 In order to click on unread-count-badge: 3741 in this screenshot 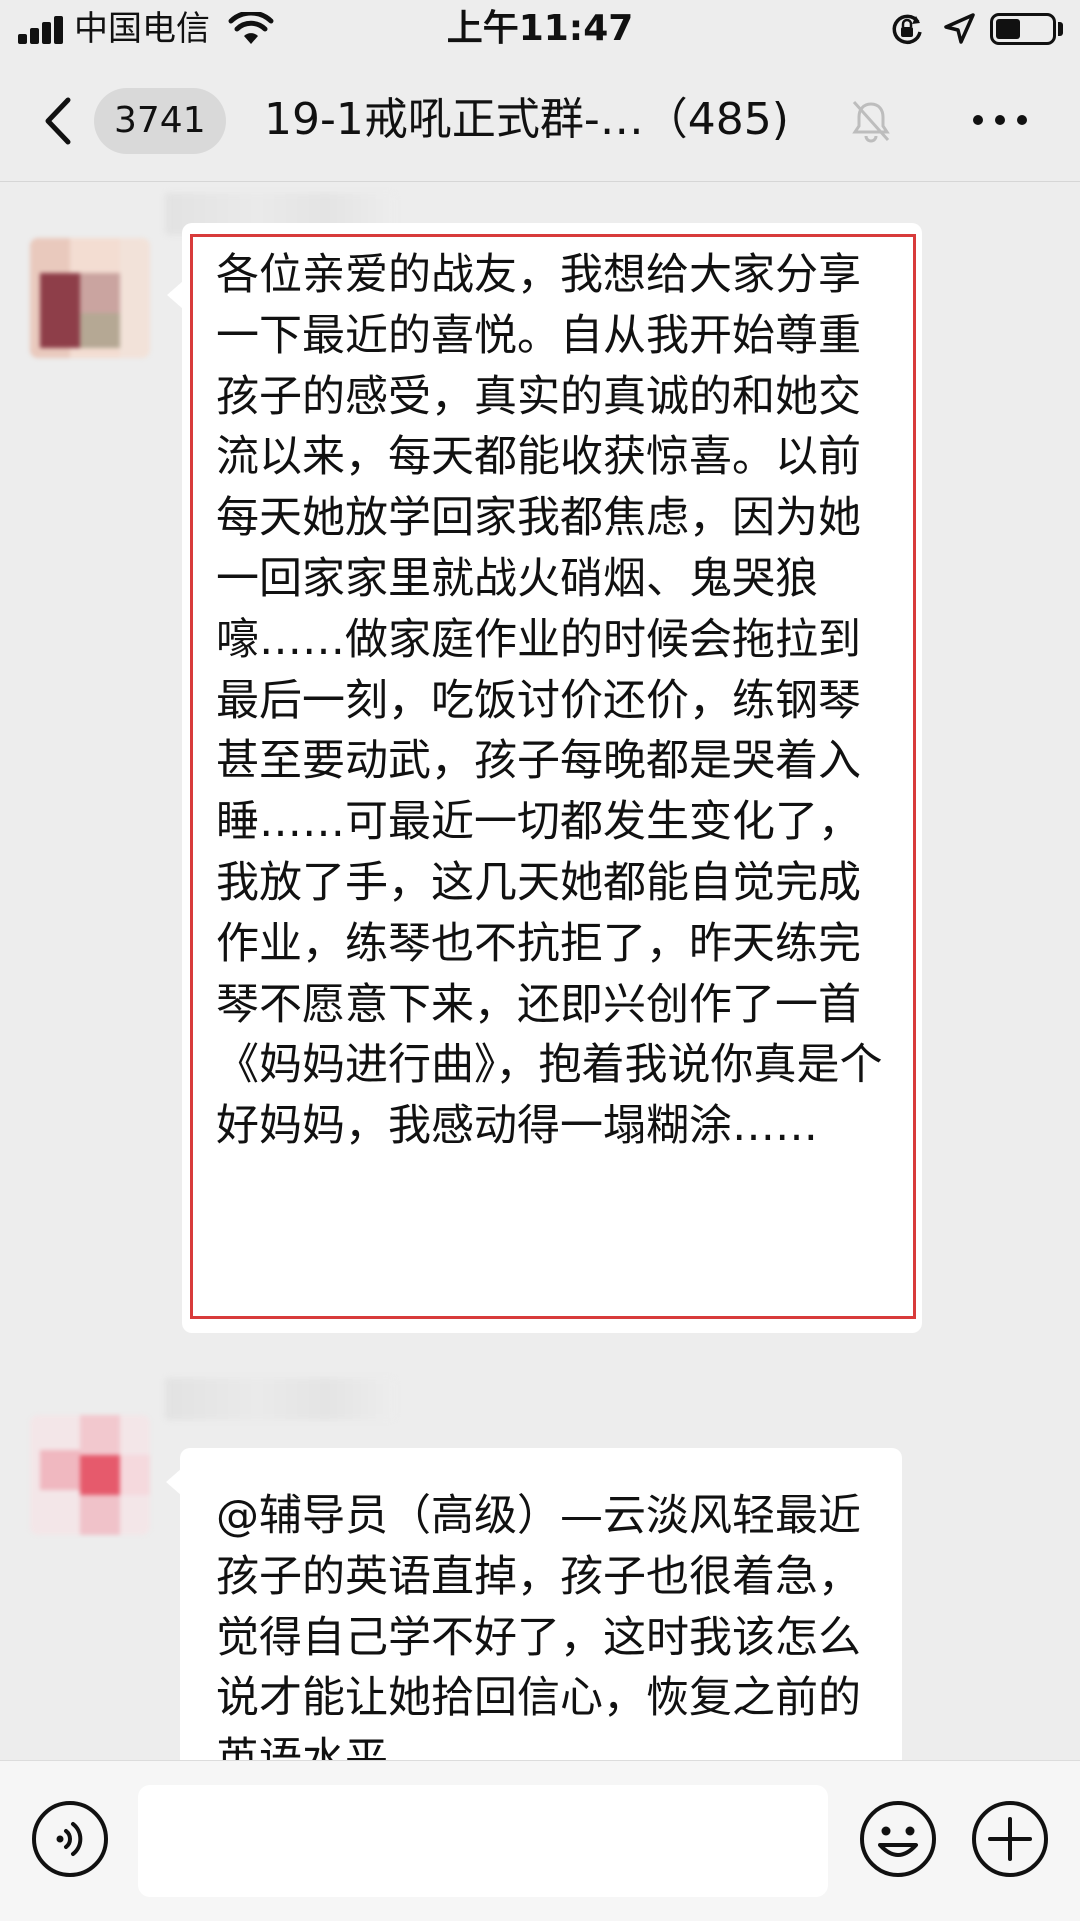, I will do `click(160, 121)`.